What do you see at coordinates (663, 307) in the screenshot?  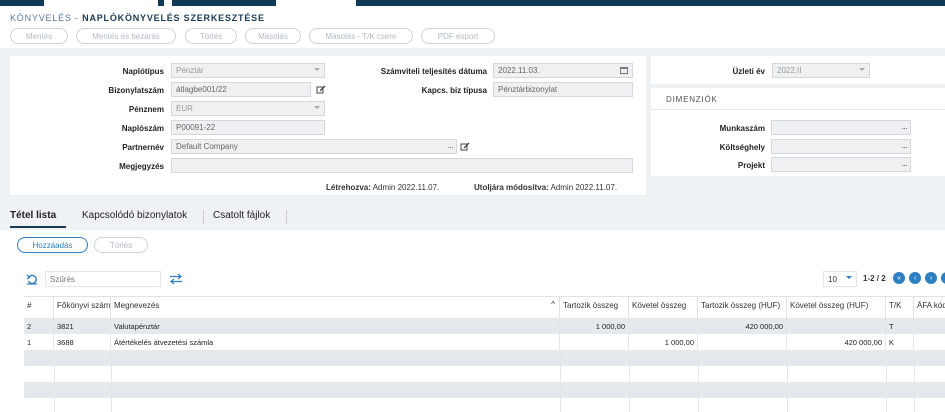 I see `column-header: Követel összeg` at bounding box center [663, 307].